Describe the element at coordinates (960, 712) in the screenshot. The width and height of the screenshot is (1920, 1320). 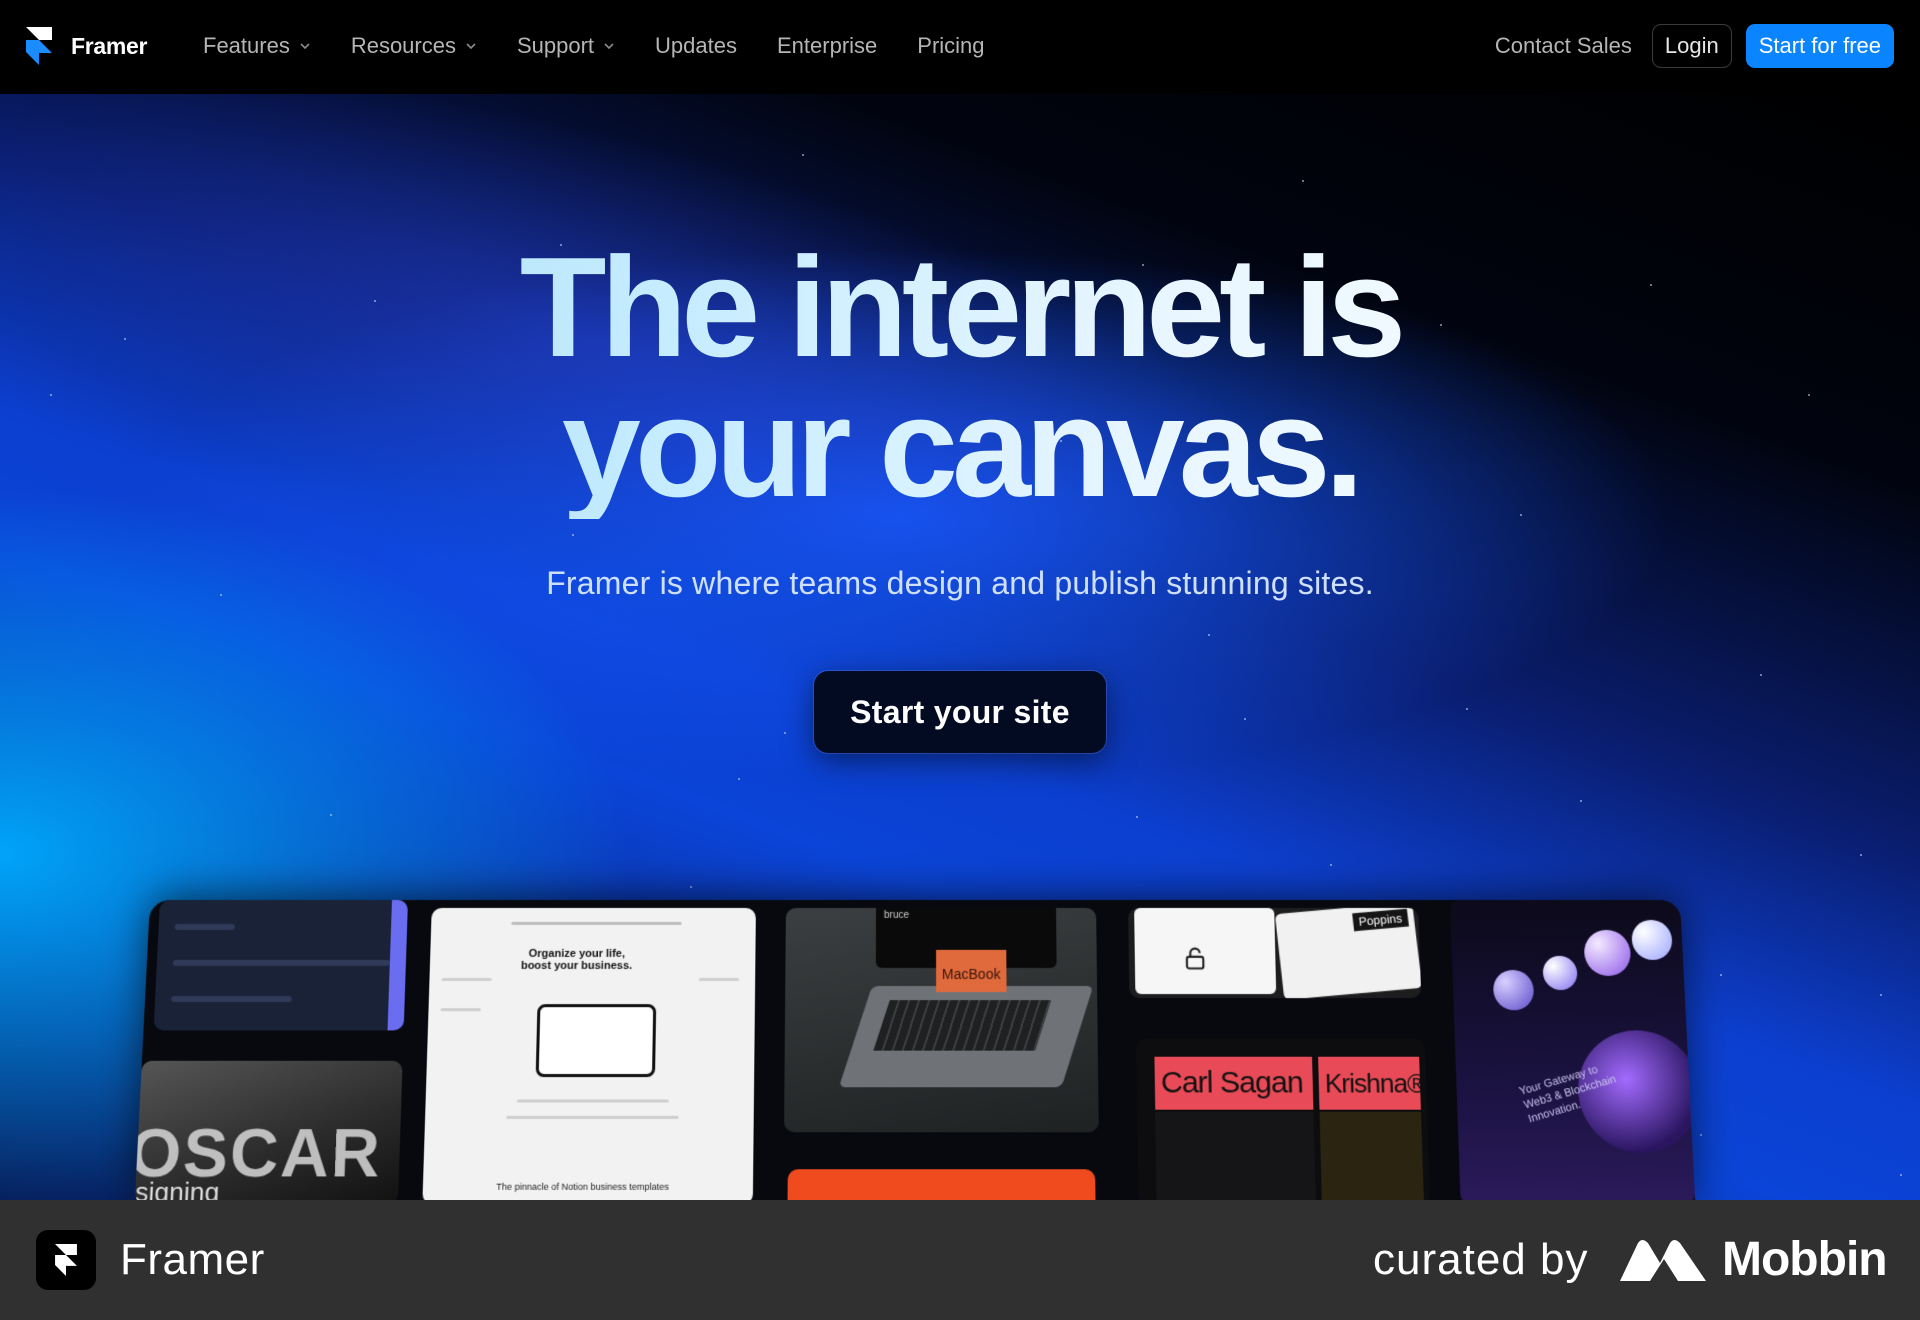
I see `start-your-site-button: Start your site` at that location.